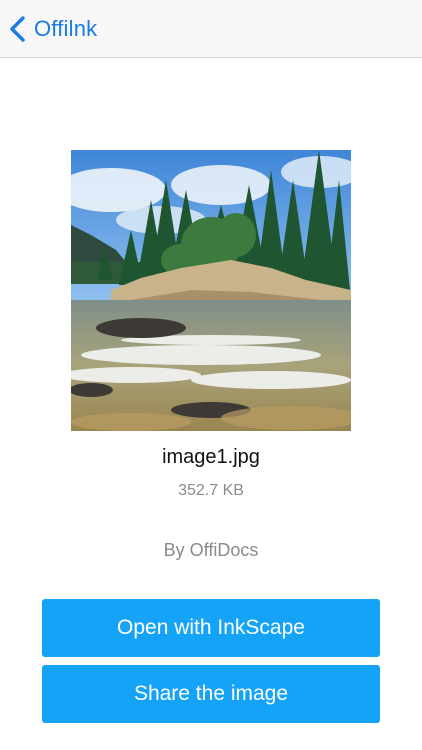 This screenshot has height=750, width=422. Describe the element at coordinates (211, 550) in the screenshot. I see `author-label: By OffiDocs` at that location.